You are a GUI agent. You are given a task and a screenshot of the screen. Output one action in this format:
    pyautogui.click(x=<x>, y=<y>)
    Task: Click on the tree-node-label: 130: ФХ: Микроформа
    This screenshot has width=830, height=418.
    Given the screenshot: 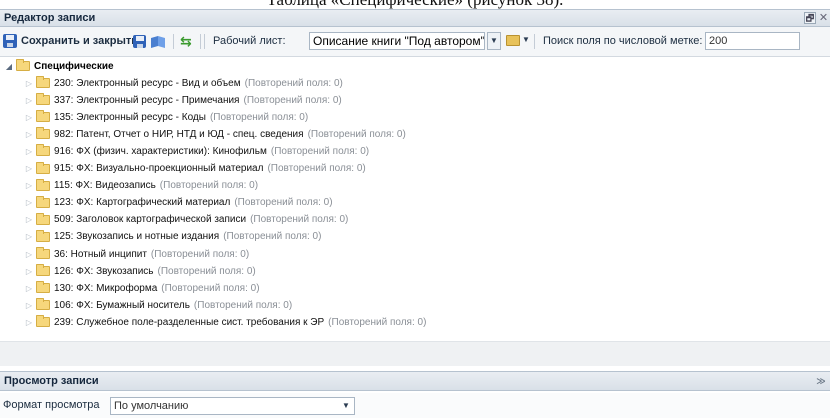 What is the action you would take?
    pyautogui.click(x=106, y=288)
    